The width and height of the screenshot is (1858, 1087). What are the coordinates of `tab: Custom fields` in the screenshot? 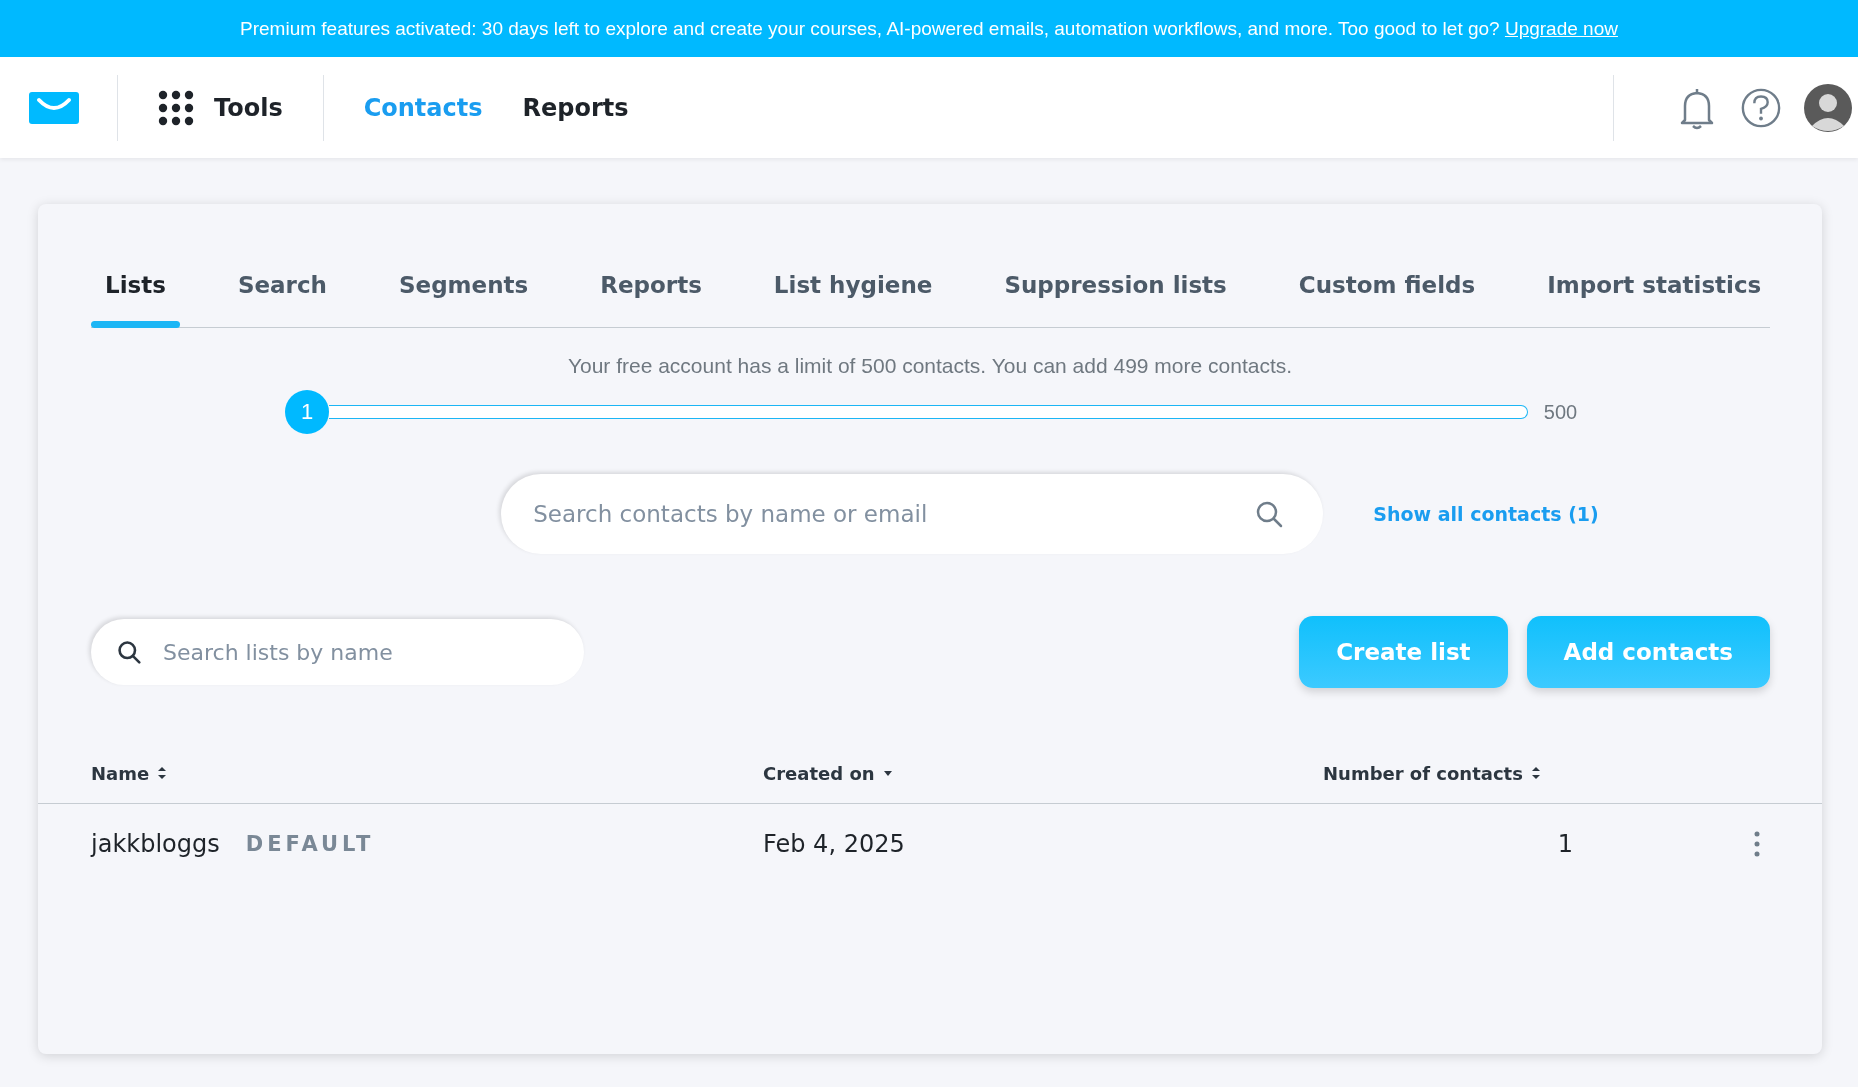 It's located at (1387, 295).